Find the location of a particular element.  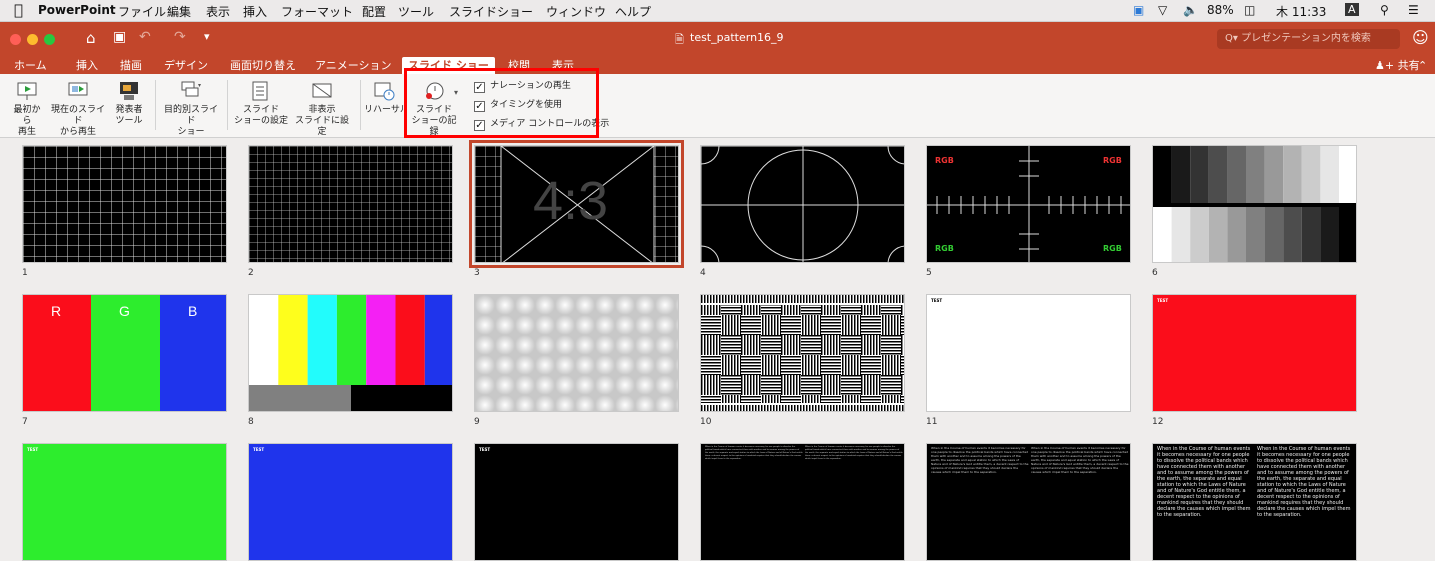

slide-thumbnail-3: 4:3 is located at coordinates (576, 204).